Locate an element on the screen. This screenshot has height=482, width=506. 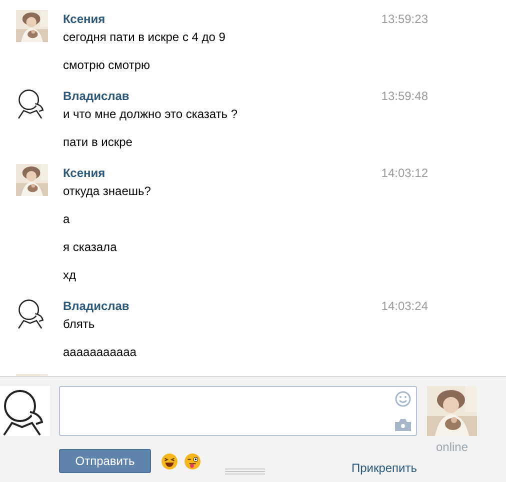
send-button: Отправить is located at coordinates (105, 461).